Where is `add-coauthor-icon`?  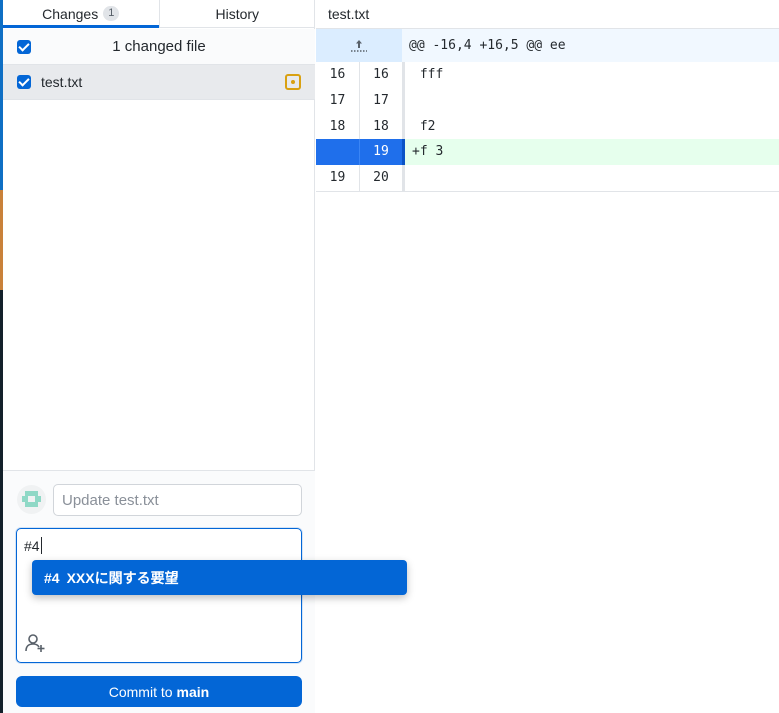
add-coauthor-icon is located at coordinates (35, 643).